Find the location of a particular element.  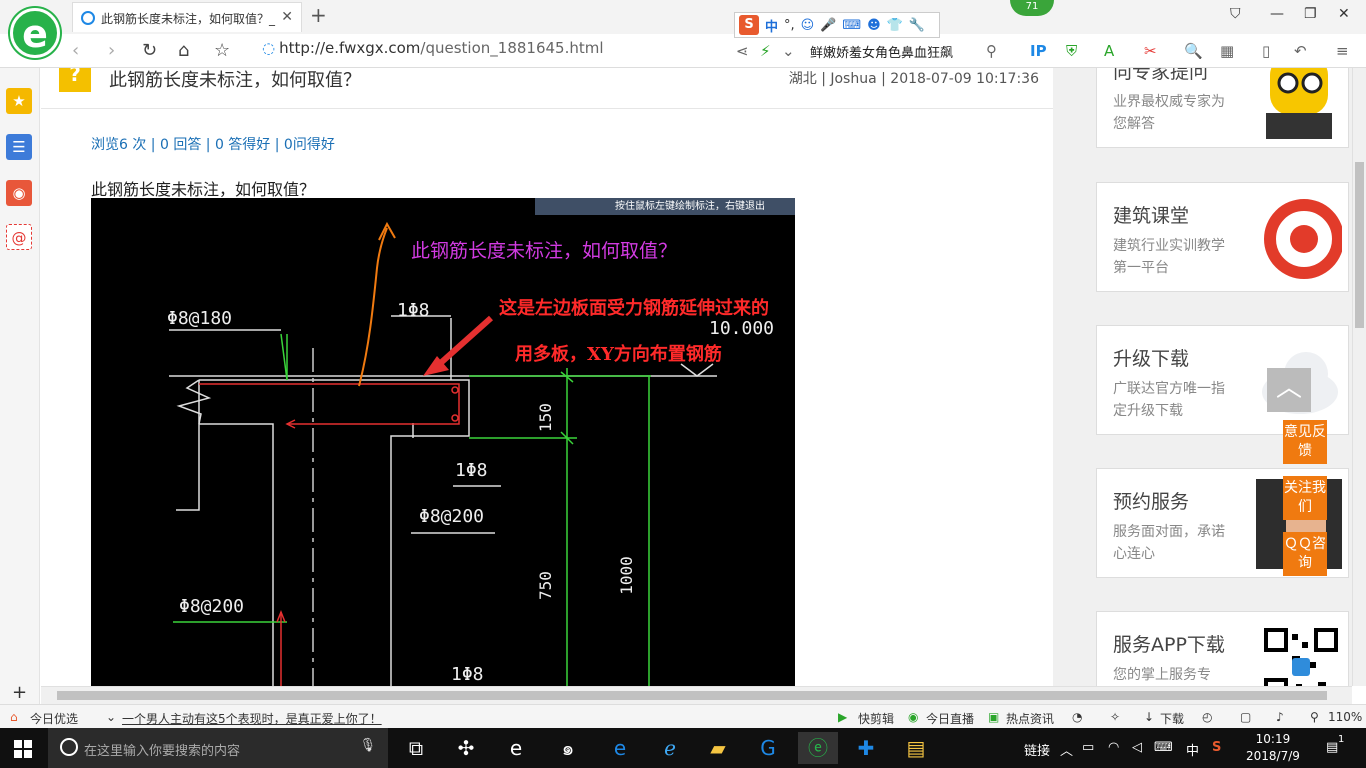

volume-icon: ◁ is located at coordinates (1137, 747).